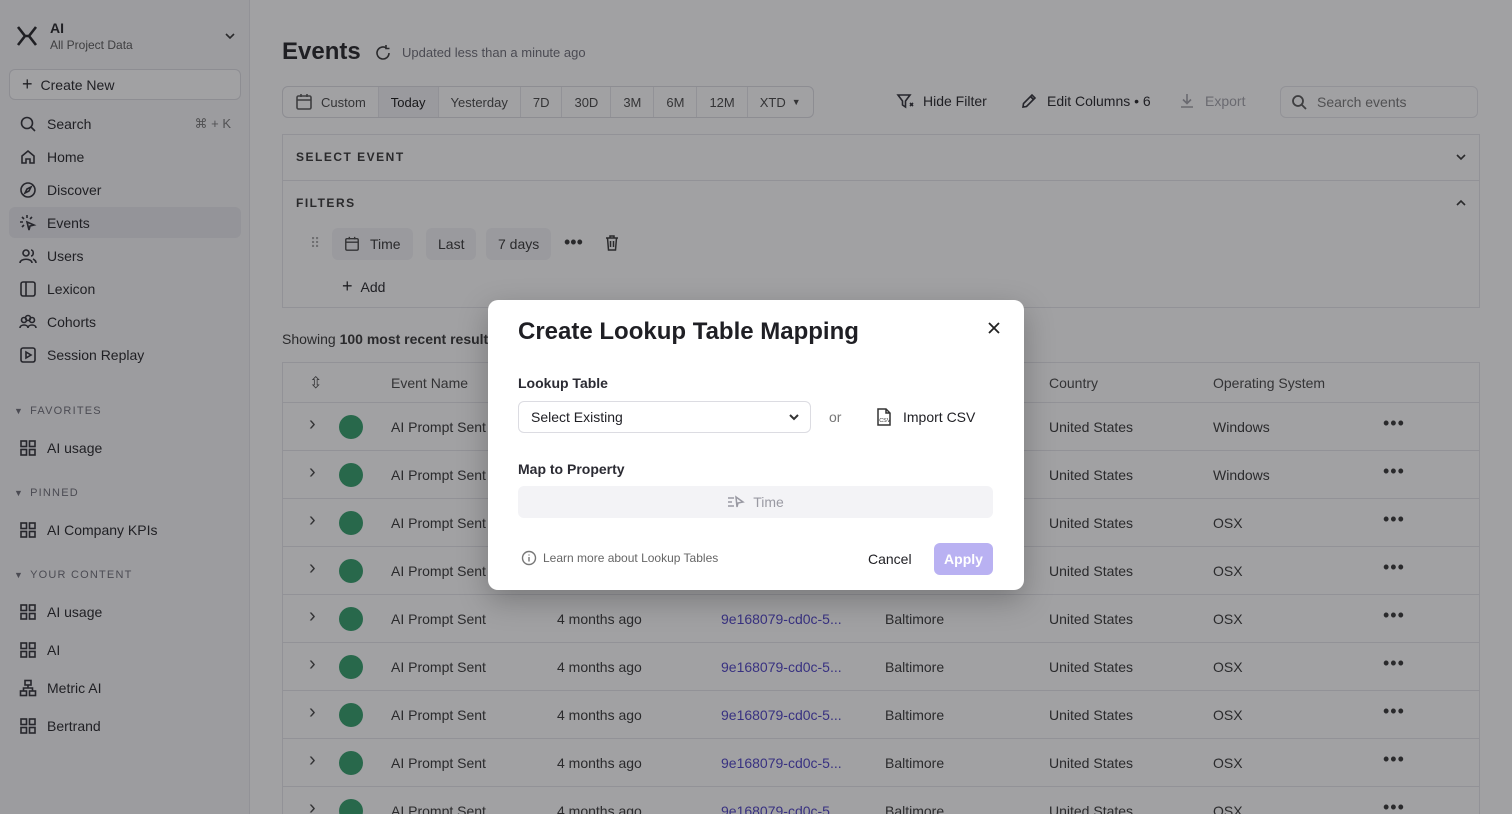  What do you see at coordinates (664, 417) in the screenshot?
I see `lookup-table-select: Select Existing` at bounding box center [664, 417].